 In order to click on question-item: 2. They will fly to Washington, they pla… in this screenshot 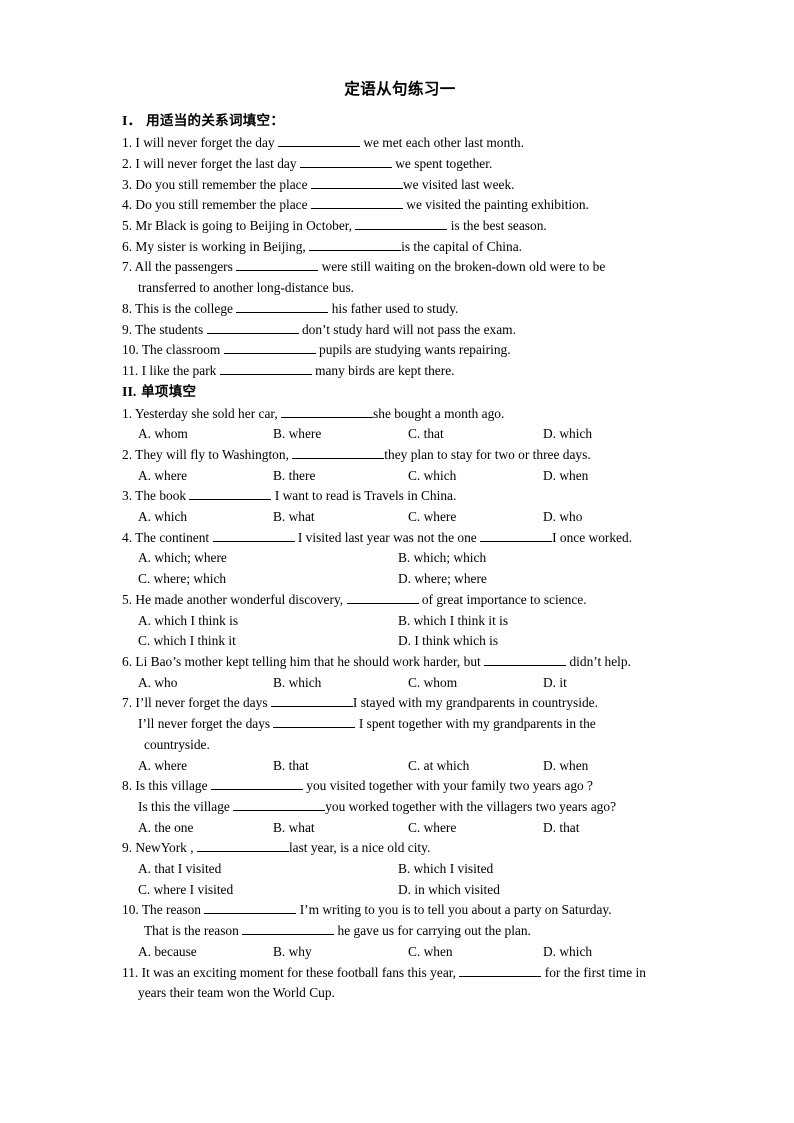, I will do `click(400, 455)`.